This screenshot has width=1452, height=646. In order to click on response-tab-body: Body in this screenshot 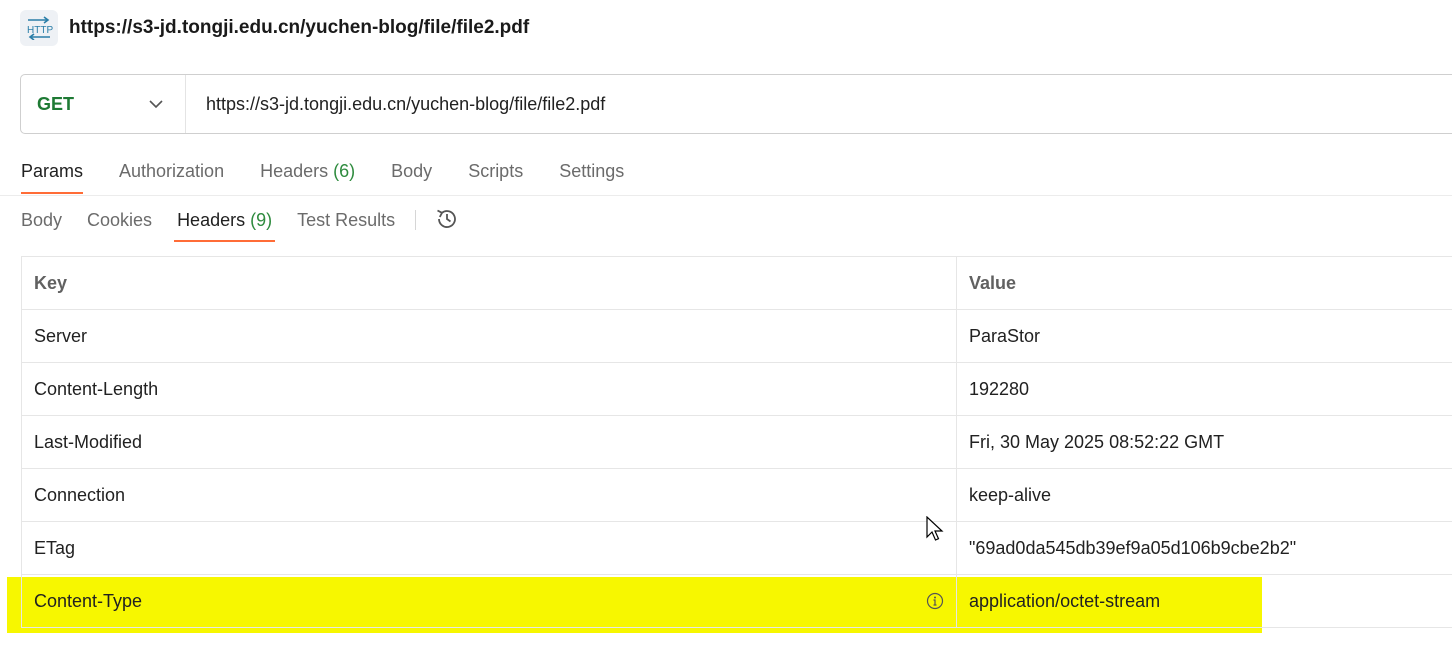, I will do `click(41, 222)`.